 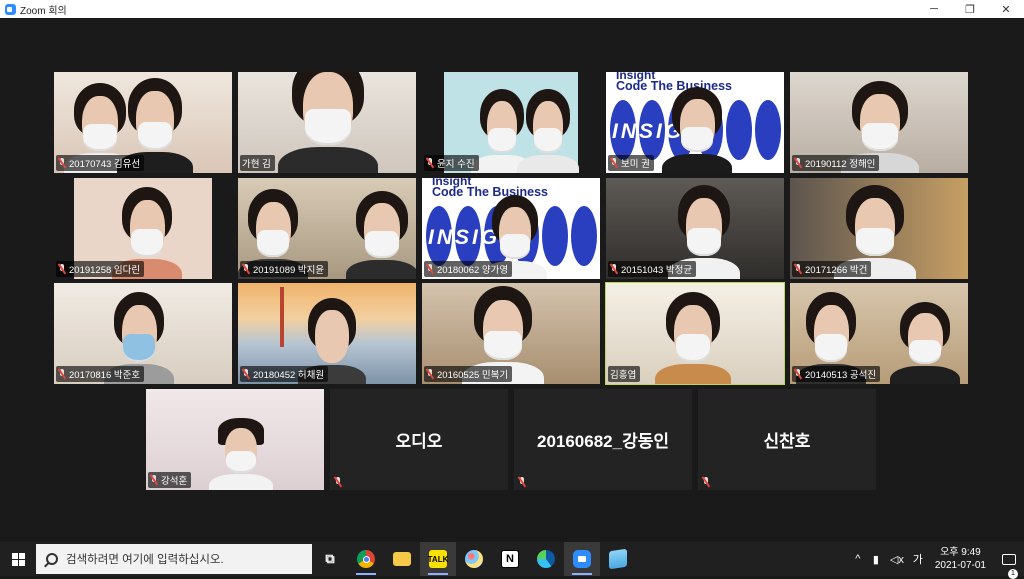 I want to click on taskbar-search-box: 검색하려면 여기에 입력하십시오., so click(x=174, y=559).